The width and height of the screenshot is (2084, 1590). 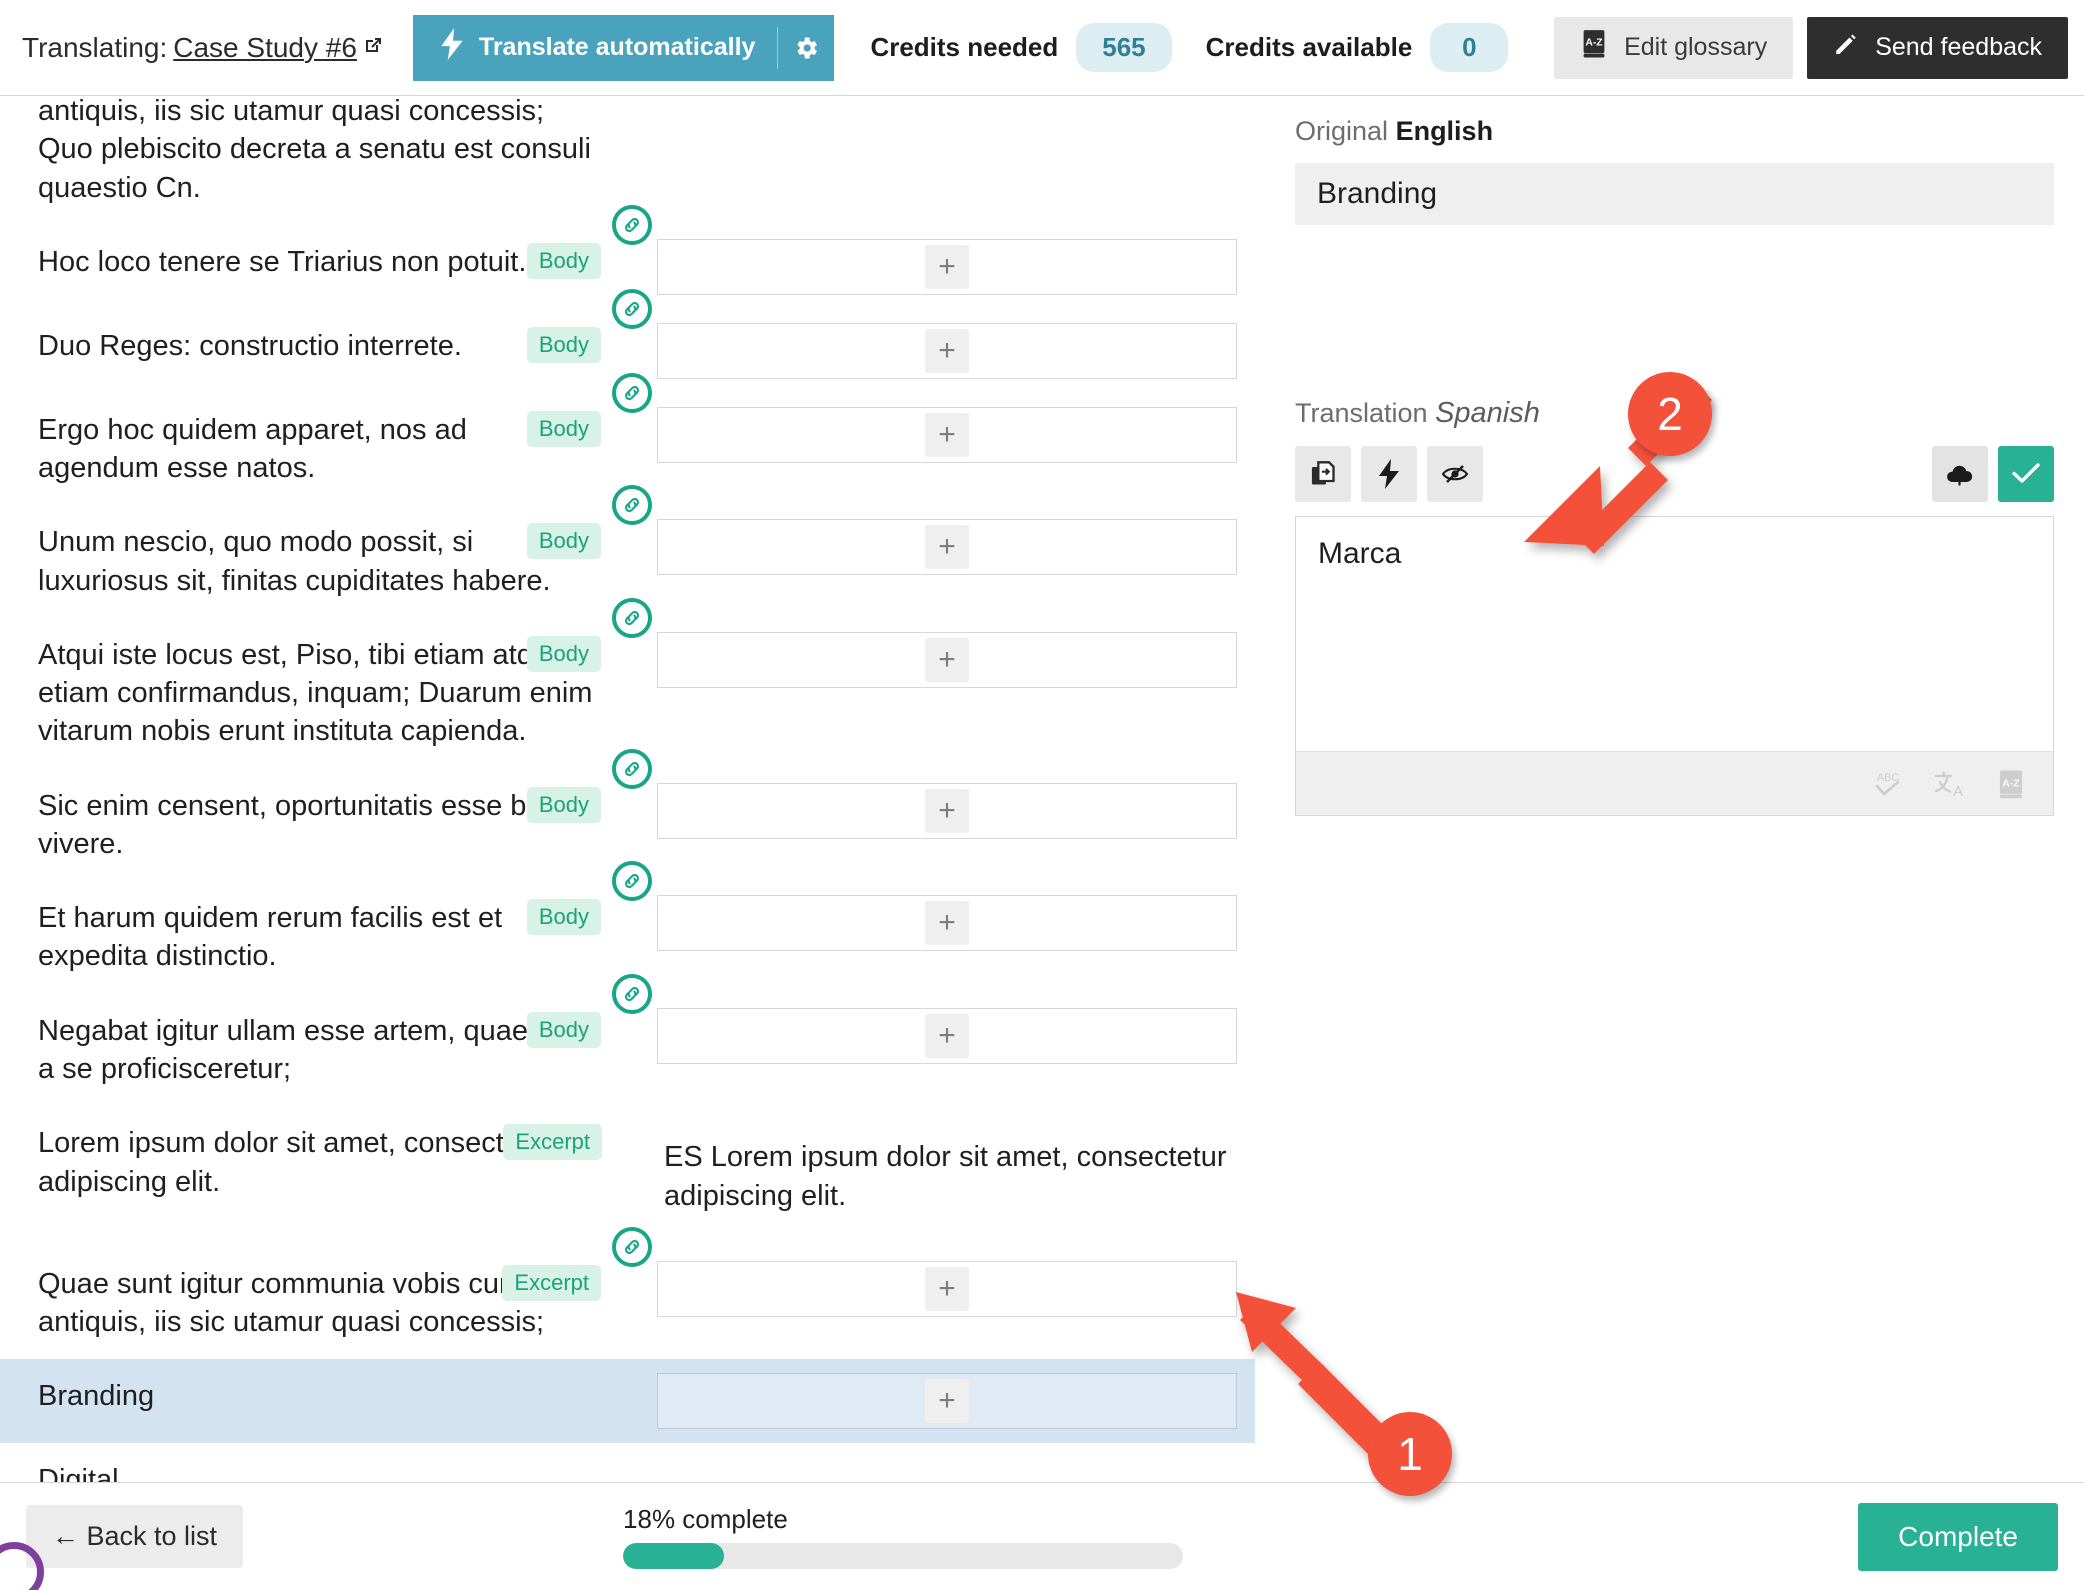 I want to click on complete-button: Complete, so click(x=1958, y=1536).